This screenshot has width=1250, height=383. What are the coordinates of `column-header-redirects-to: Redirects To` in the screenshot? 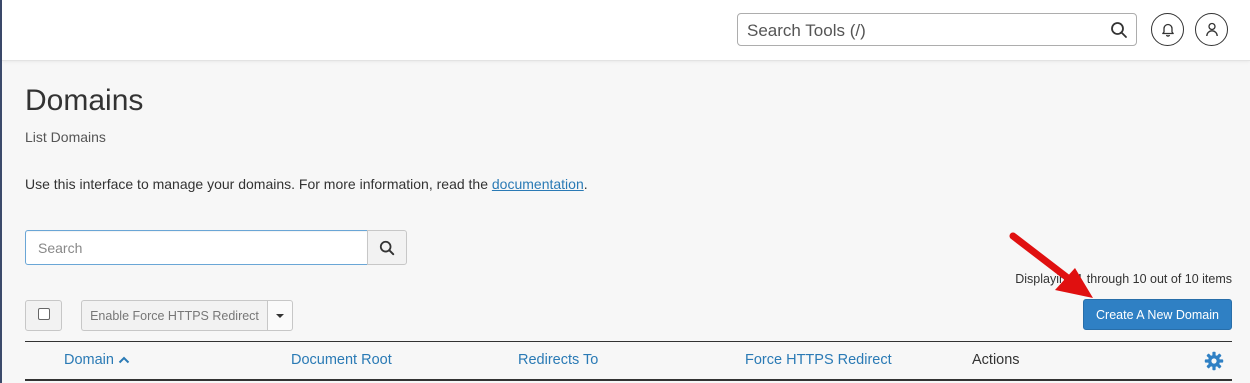 It's located at (558, 360).